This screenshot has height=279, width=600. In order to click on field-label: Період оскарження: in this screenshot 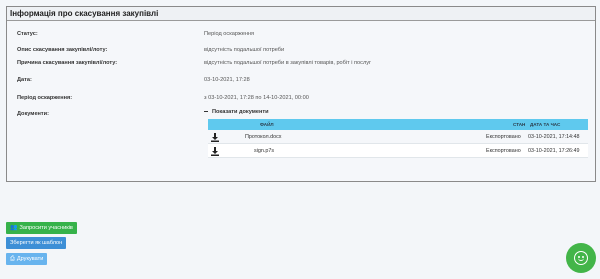, I will do `click(45, 98)`.